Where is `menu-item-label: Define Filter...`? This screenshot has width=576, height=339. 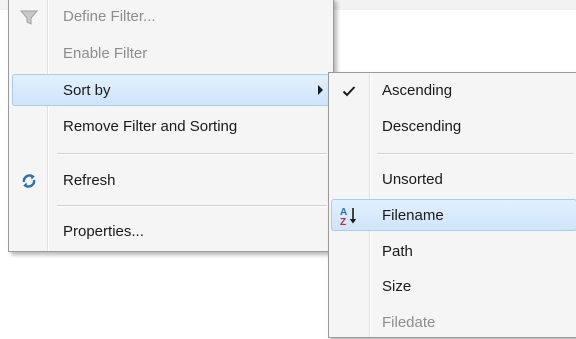
menu-item-label: Define Filter... is located at coordinates (109, 16).